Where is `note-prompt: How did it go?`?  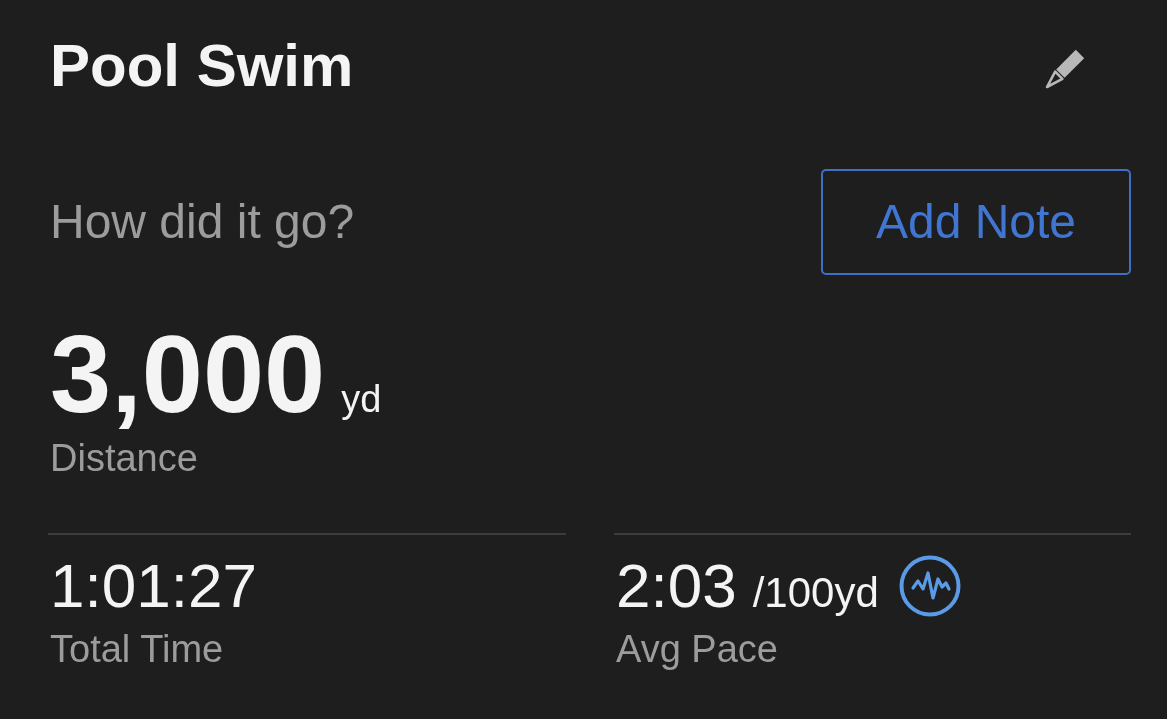
note-prompt: How did it go? is located at coordinates (202, 222).